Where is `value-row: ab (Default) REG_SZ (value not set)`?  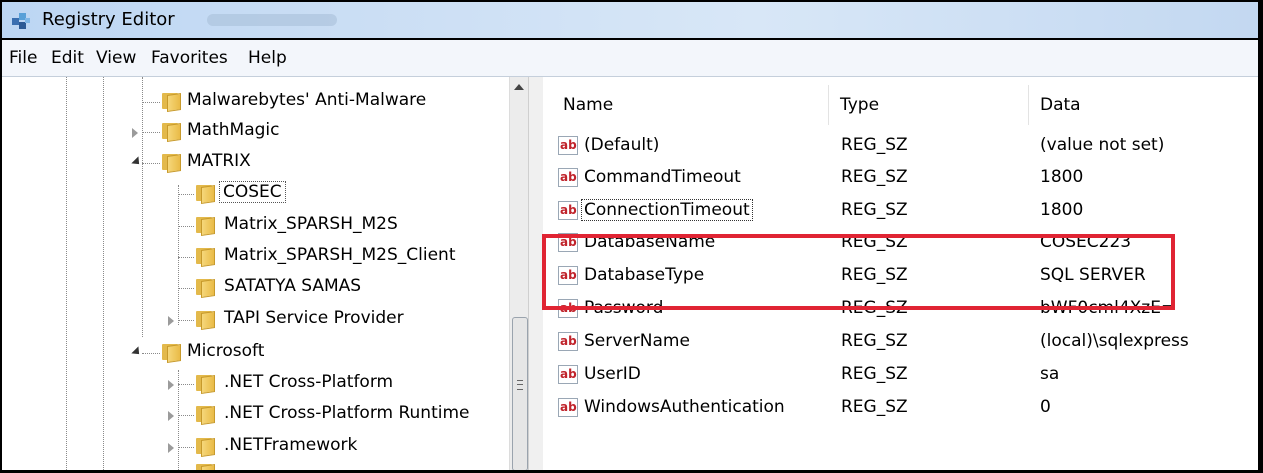
value-row: ab (Default) REG_SZ (value not set) is located at coordinates (900, 146).